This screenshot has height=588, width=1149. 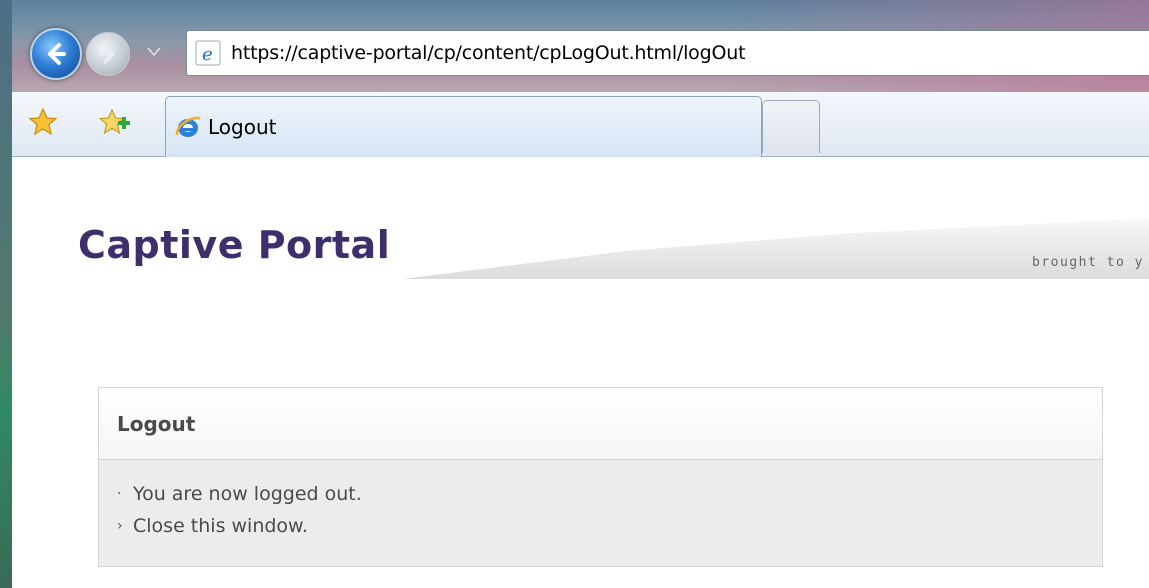 I want to click on close-line: › Close this window., so click(x=609, y=526).